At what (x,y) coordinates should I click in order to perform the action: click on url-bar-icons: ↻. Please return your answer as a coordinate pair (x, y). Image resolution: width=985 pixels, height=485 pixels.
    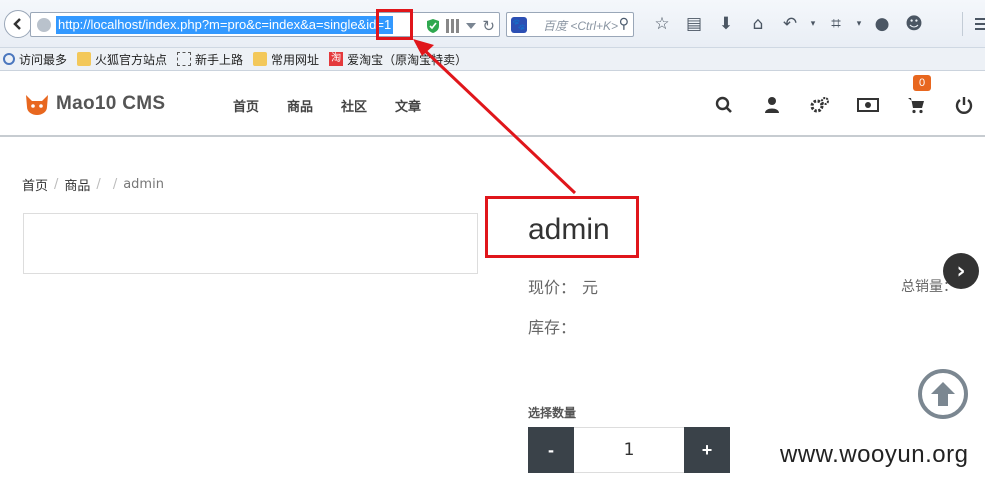
    Looking at the image, I should click on (460, 26).